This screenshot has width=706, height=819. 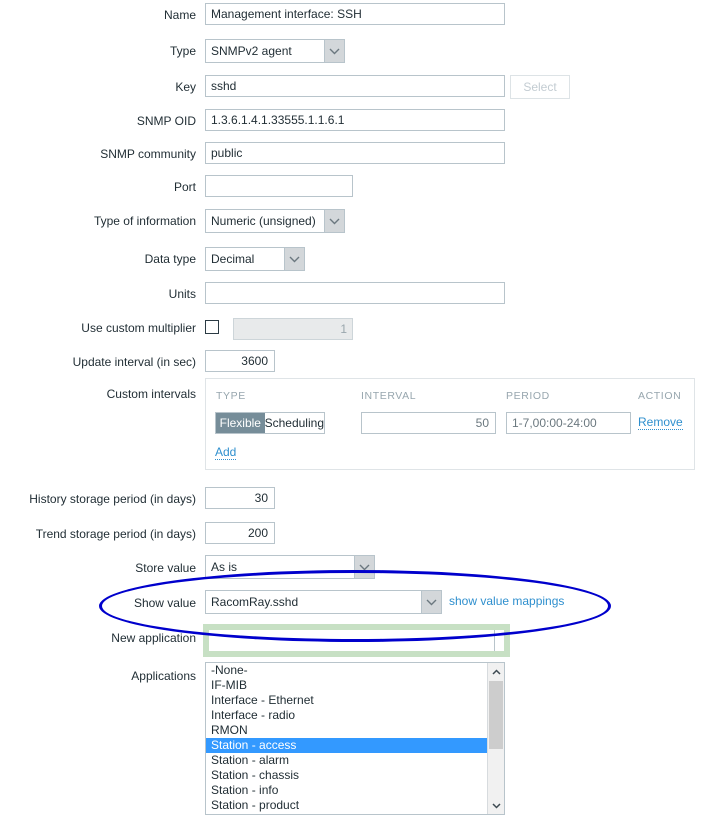 I want to click on form-row-update-interval: Update interval (in sec), so click(x=353, y=362).